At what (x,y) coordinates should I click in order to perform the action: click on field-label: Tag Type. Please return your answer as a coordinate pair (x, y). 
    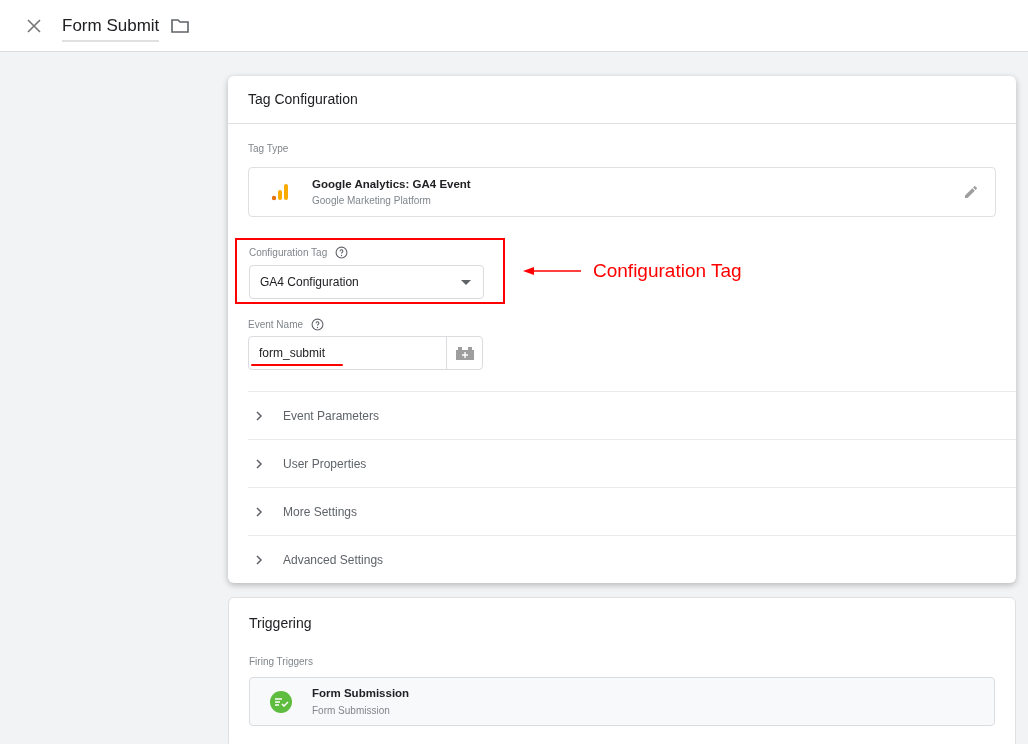
    Looking at the image, I should click on (269, 149).